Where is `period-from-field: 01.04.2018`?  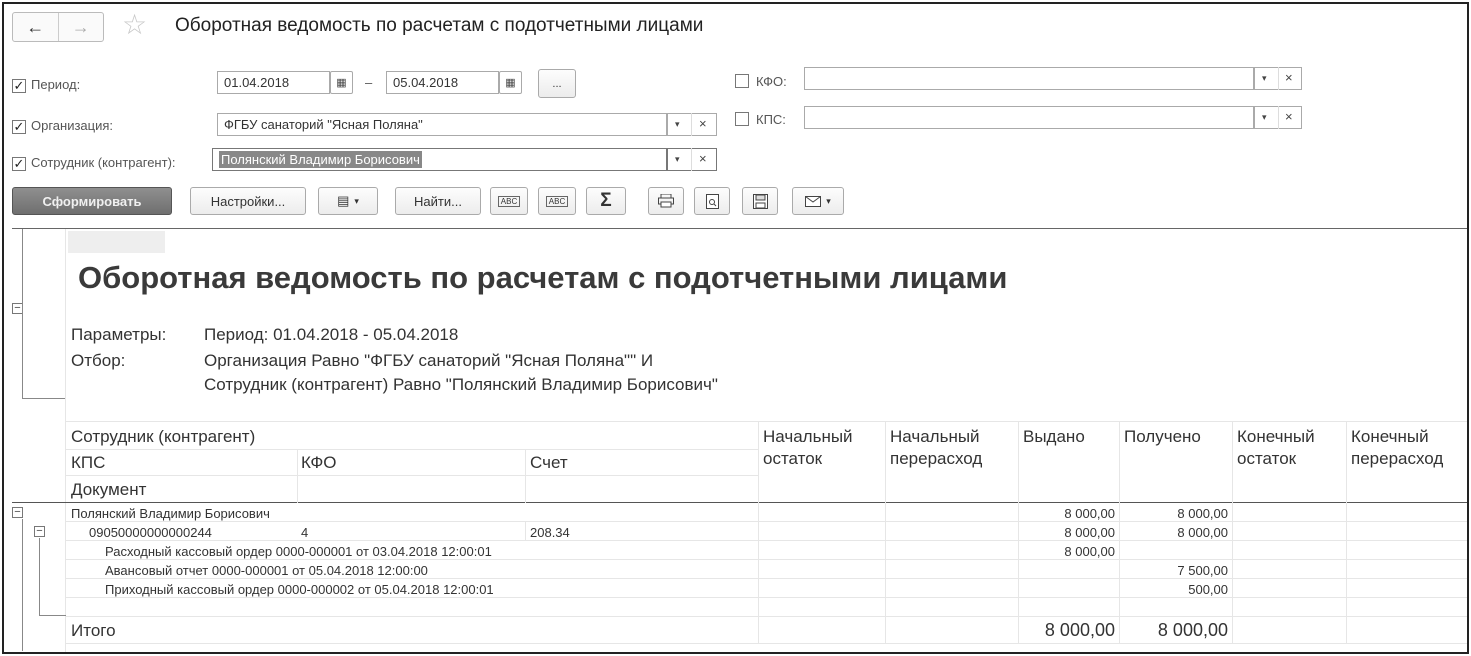 period-from-field: 01.04.2018 is located at coordinates (273, 82).